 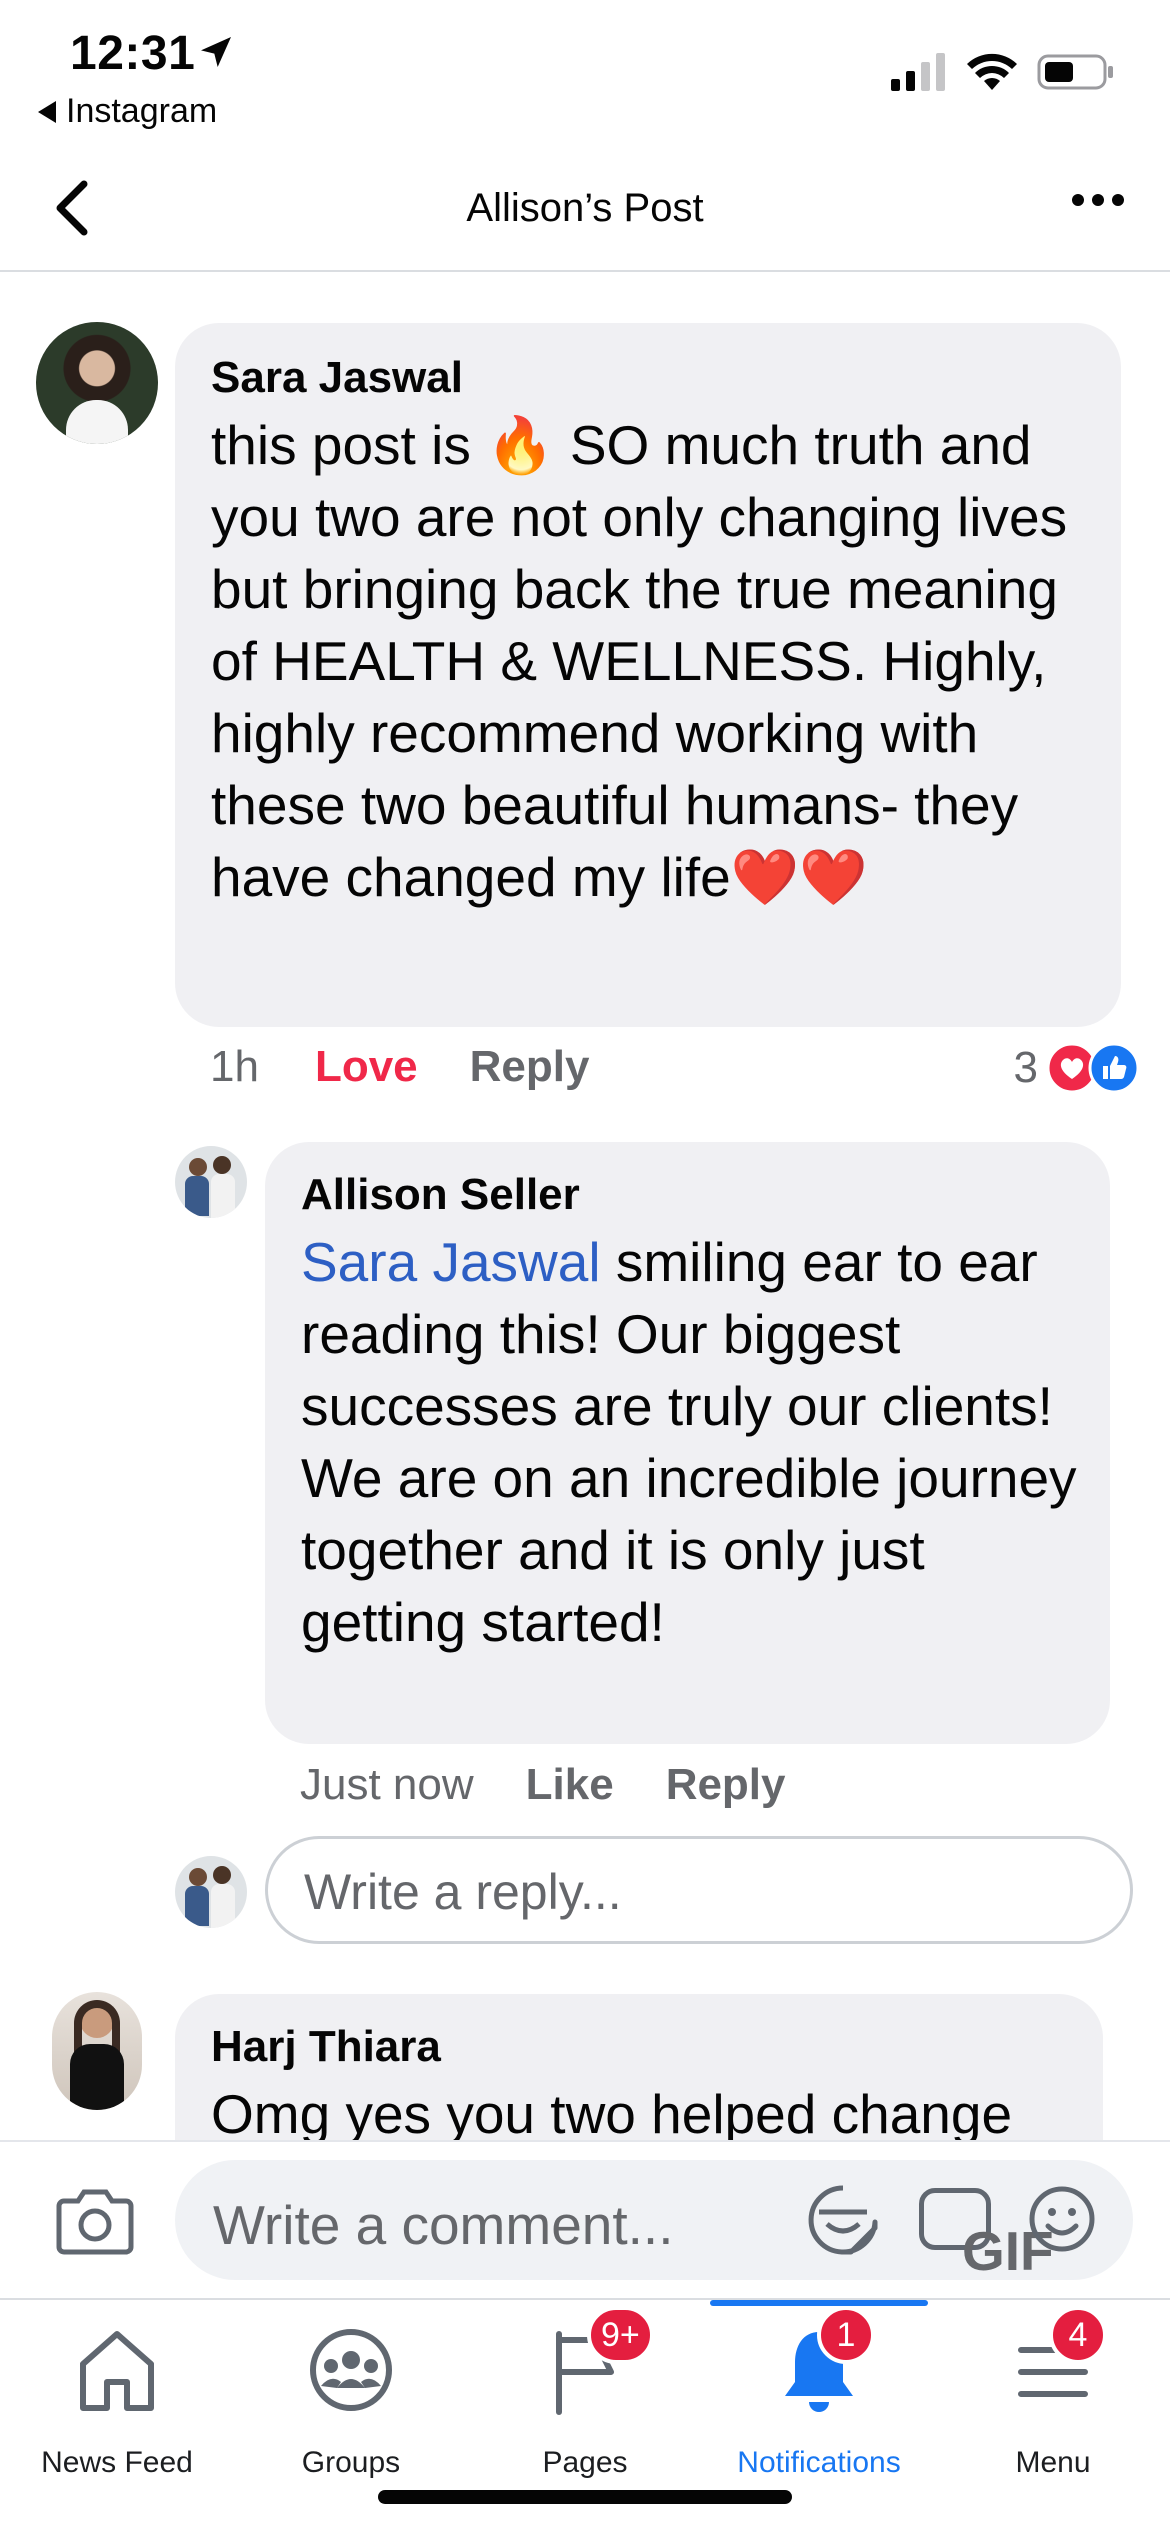 I want to click on battery-icon, so click(x=1075, y=72).